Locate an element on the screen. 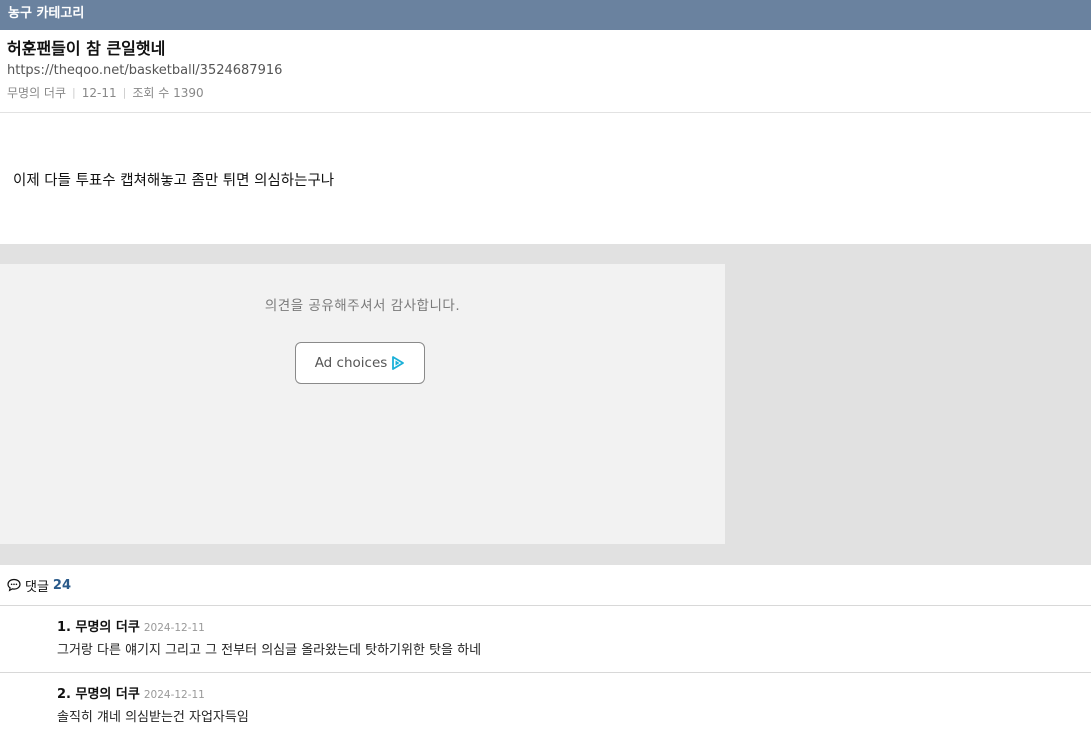  comment-text: 솔직히 걔네 의심받는건 자업자득임 is located at coordinates (153, 717).